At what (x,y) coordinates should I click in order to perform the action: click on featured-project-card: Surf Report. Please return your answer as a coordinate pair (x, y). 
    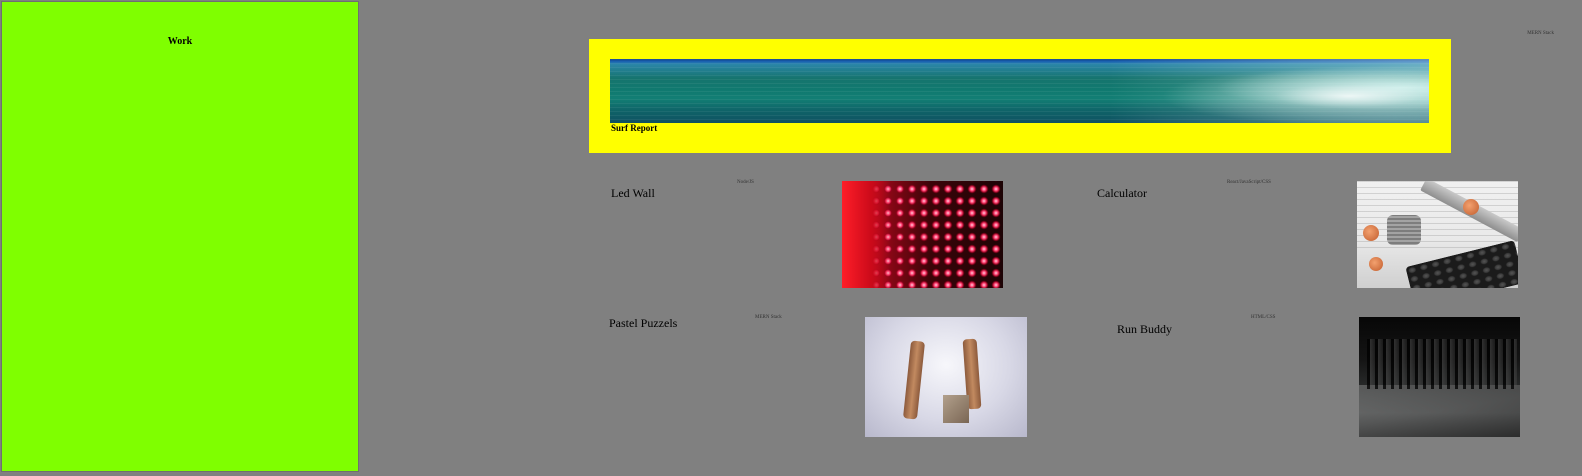
    Looking at the image, I should click on (1020, 96).